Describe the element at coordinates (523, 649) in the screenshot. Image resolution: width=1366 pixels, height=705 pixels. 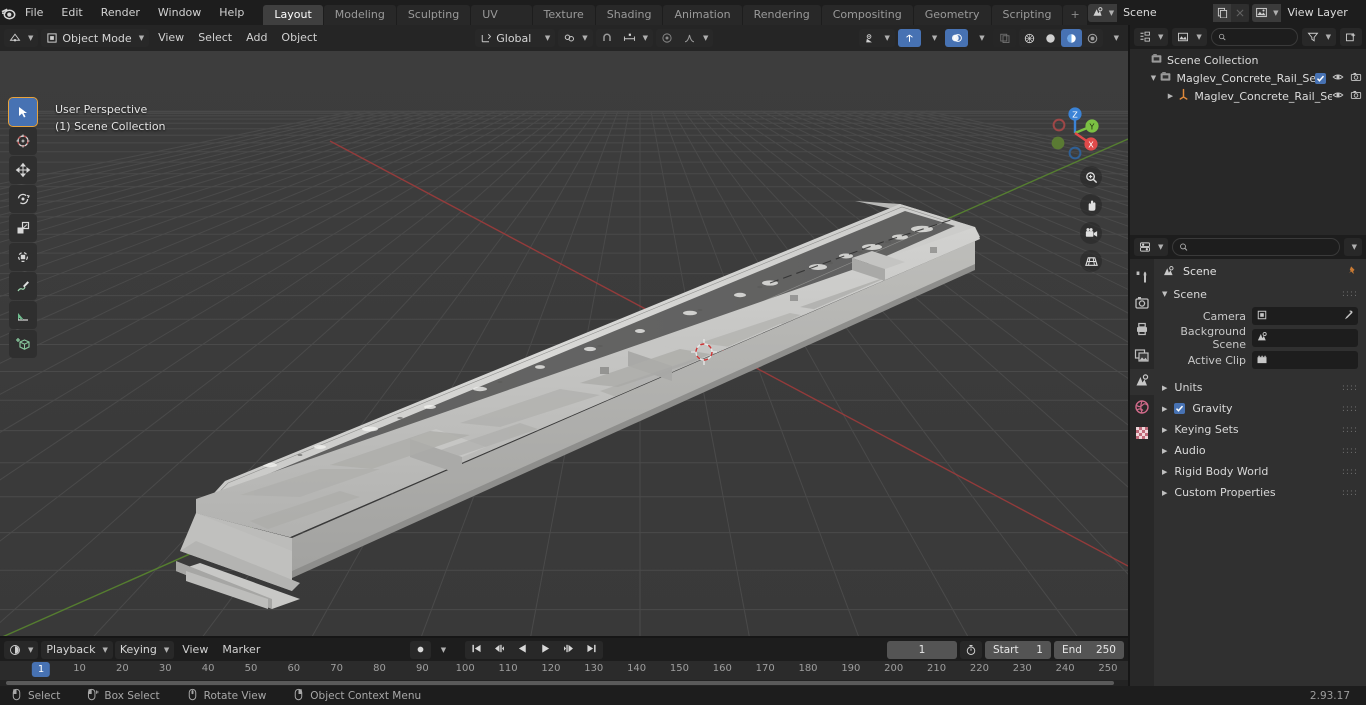
I see `play-reverse-button` at that location.